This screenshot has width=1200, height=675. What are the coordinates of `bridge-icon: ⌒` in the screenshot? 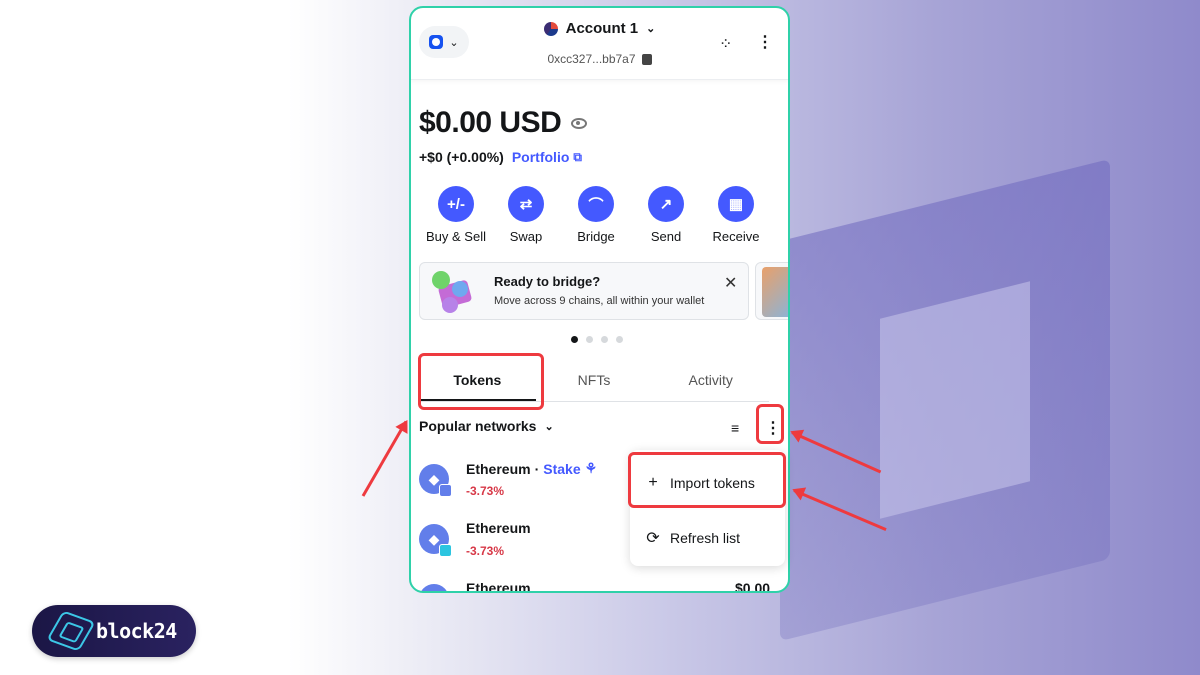 It's located at (596, 204).